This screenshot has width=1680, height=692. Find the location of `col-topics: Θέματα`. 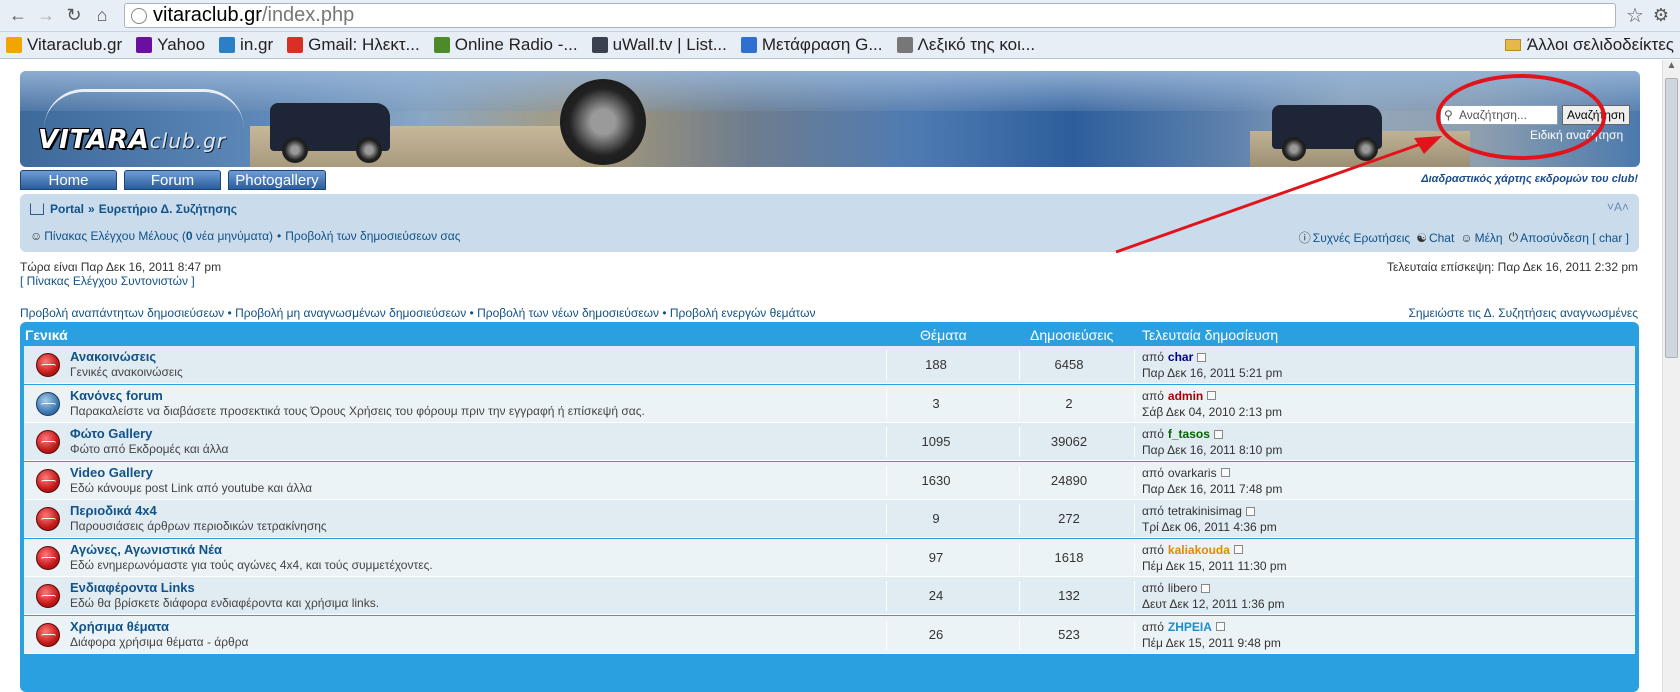

col-topics: Θέματα is located at coordinates (943, 335).